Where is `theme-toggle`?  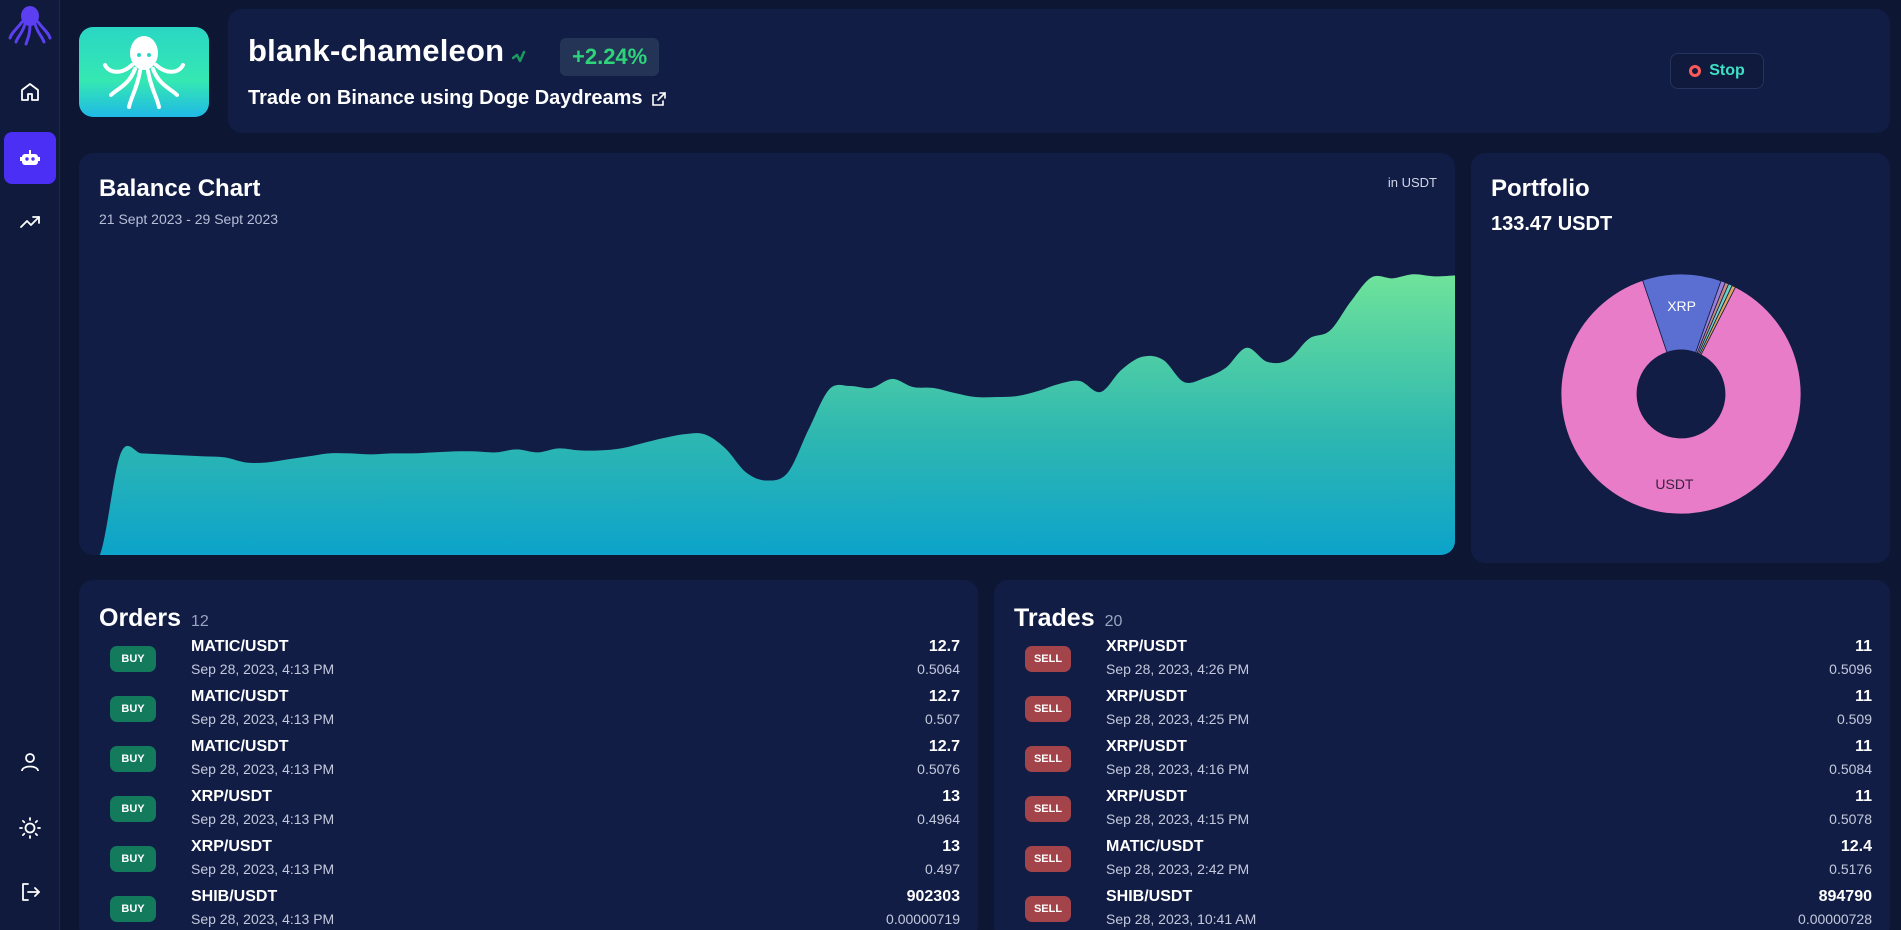
theme-toggle is located at coordinates (30, 828).